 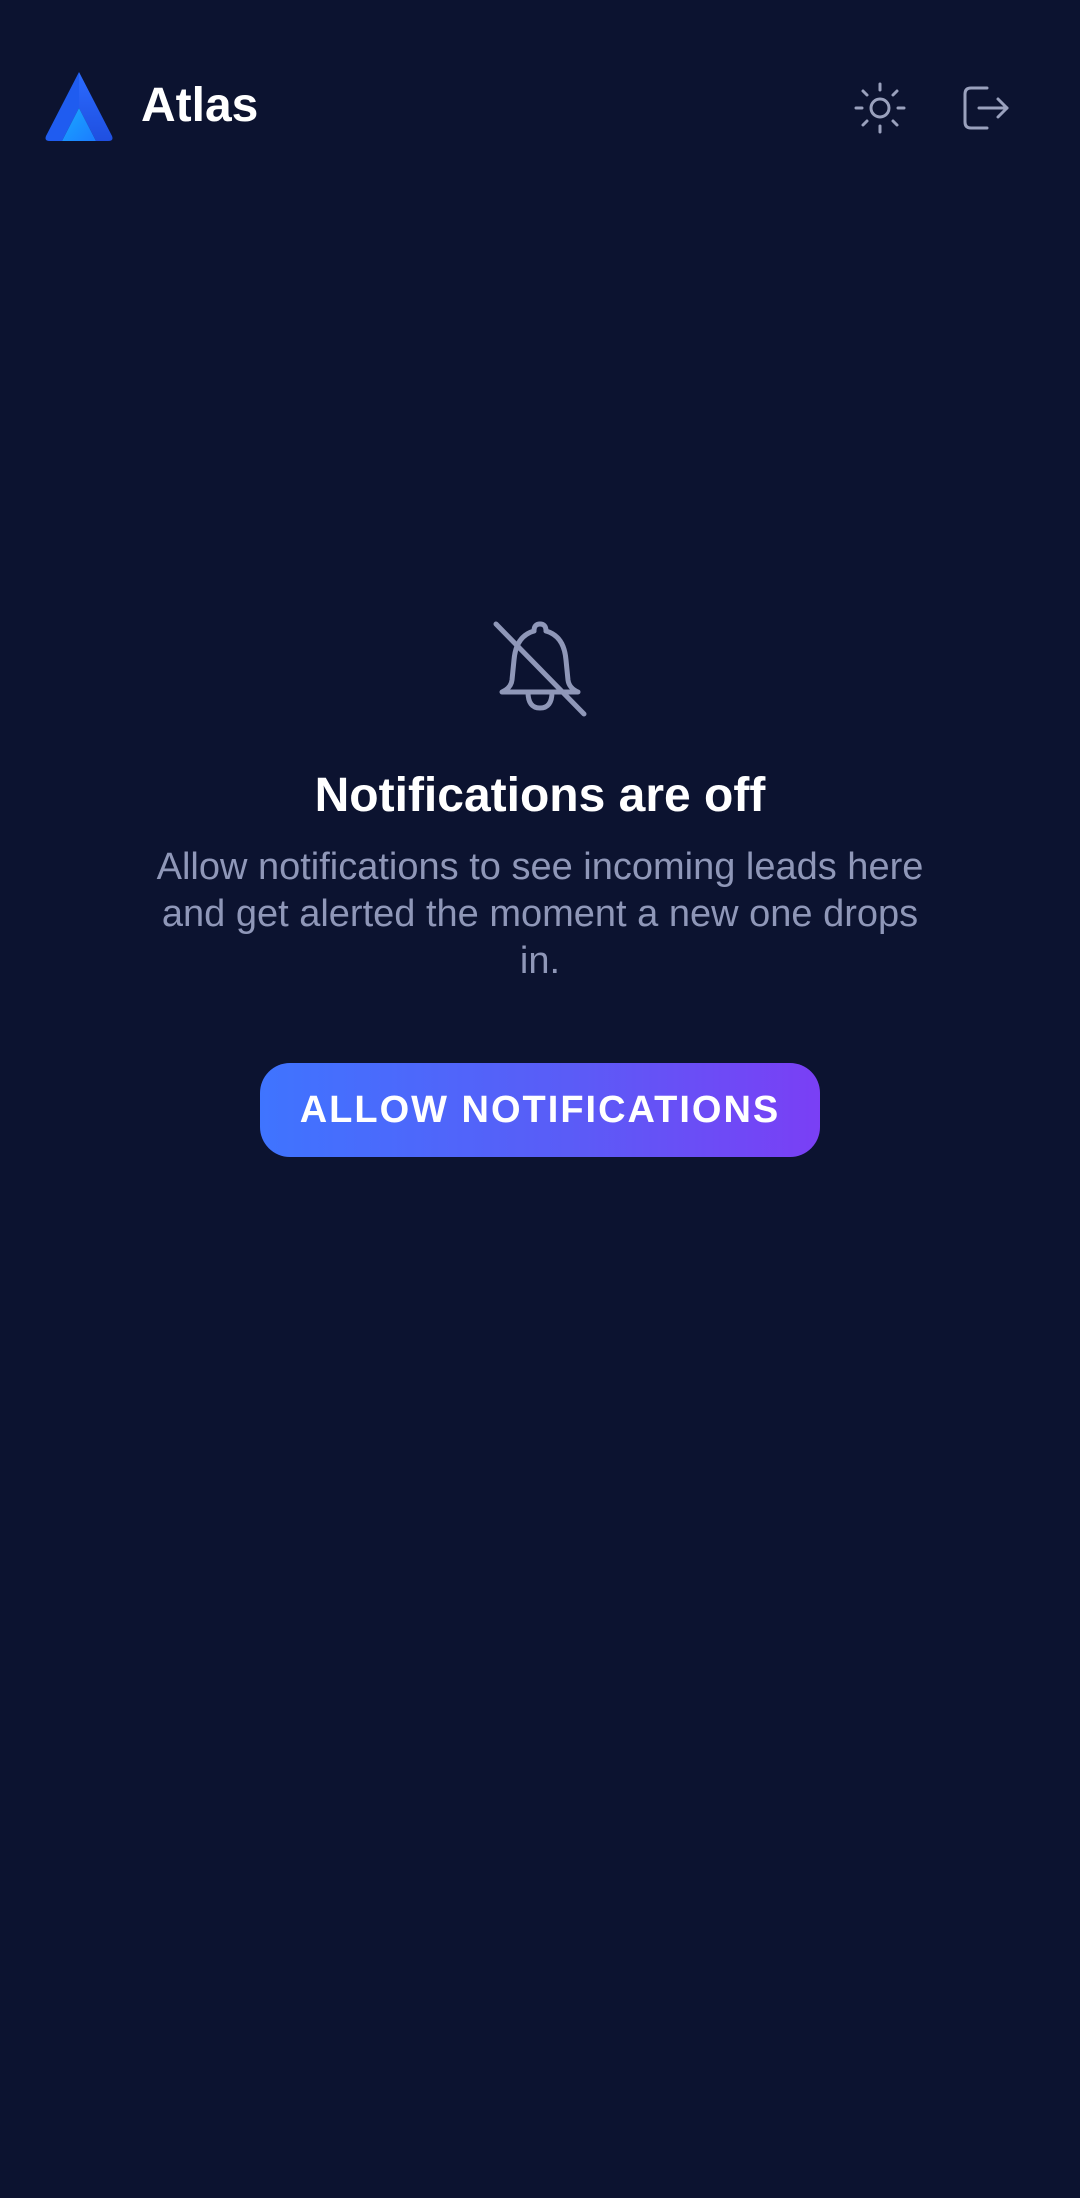 What do you see at coordinates (540, 1110) in the screenshot?
I see `allow-notifications-button: ALLOW NOTIFICATIONS` at bounding box center [540, 1110].